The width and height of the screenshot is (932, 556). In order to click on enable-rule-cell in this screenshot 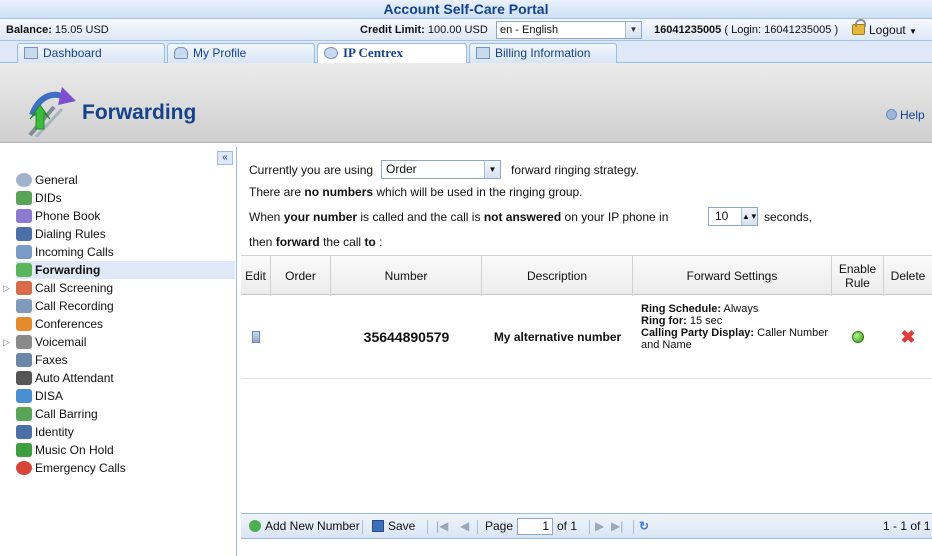, I will do `click(858, 337)`.